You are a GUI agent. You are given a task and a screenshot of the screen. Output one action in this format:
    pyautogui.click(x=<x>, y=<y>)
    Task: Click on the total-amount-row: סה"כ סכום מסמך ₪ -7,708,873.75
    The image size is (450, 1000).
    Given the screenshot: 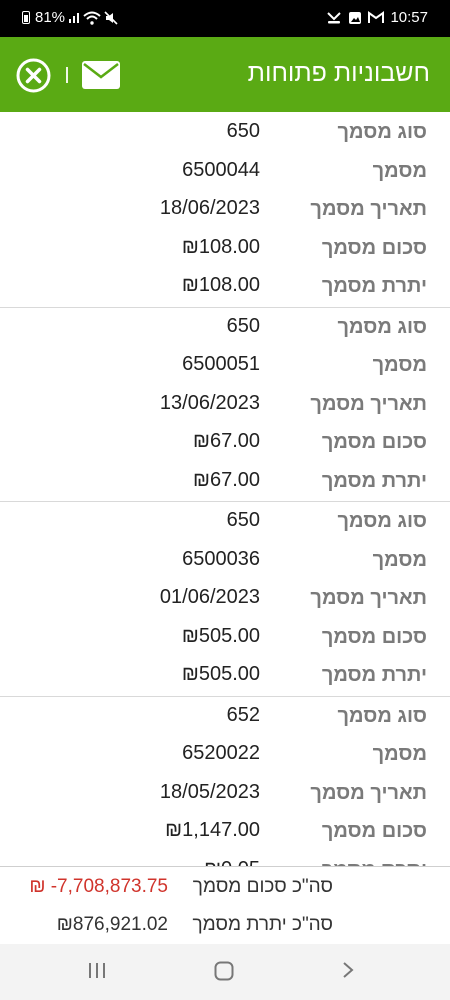 What is the action you would take?
    pyautogui.click(x=225, y=886)
    